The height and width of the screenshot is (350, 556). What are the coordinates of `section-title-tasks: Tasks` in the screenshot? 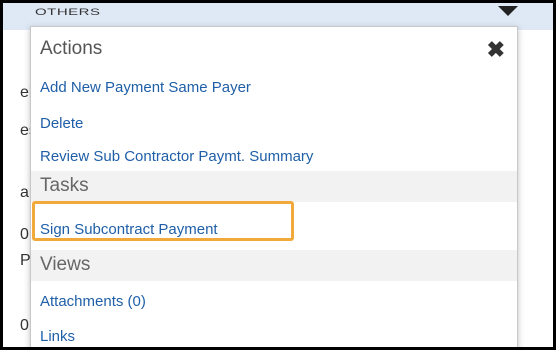 It's located at (64, 185).